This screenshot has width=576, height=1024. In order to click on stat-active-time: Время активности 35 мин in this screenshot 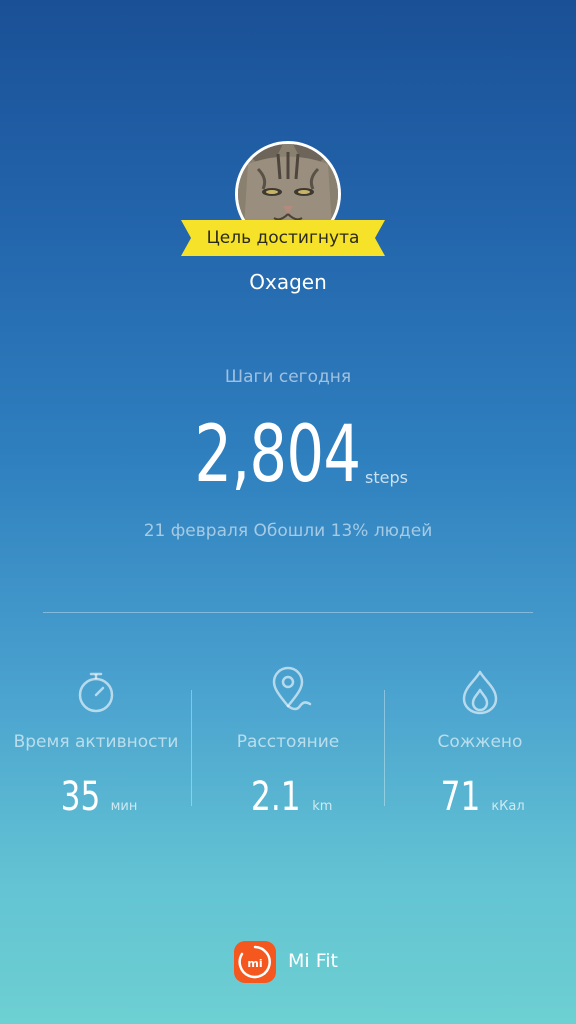, I will do `click(96, 747)`.